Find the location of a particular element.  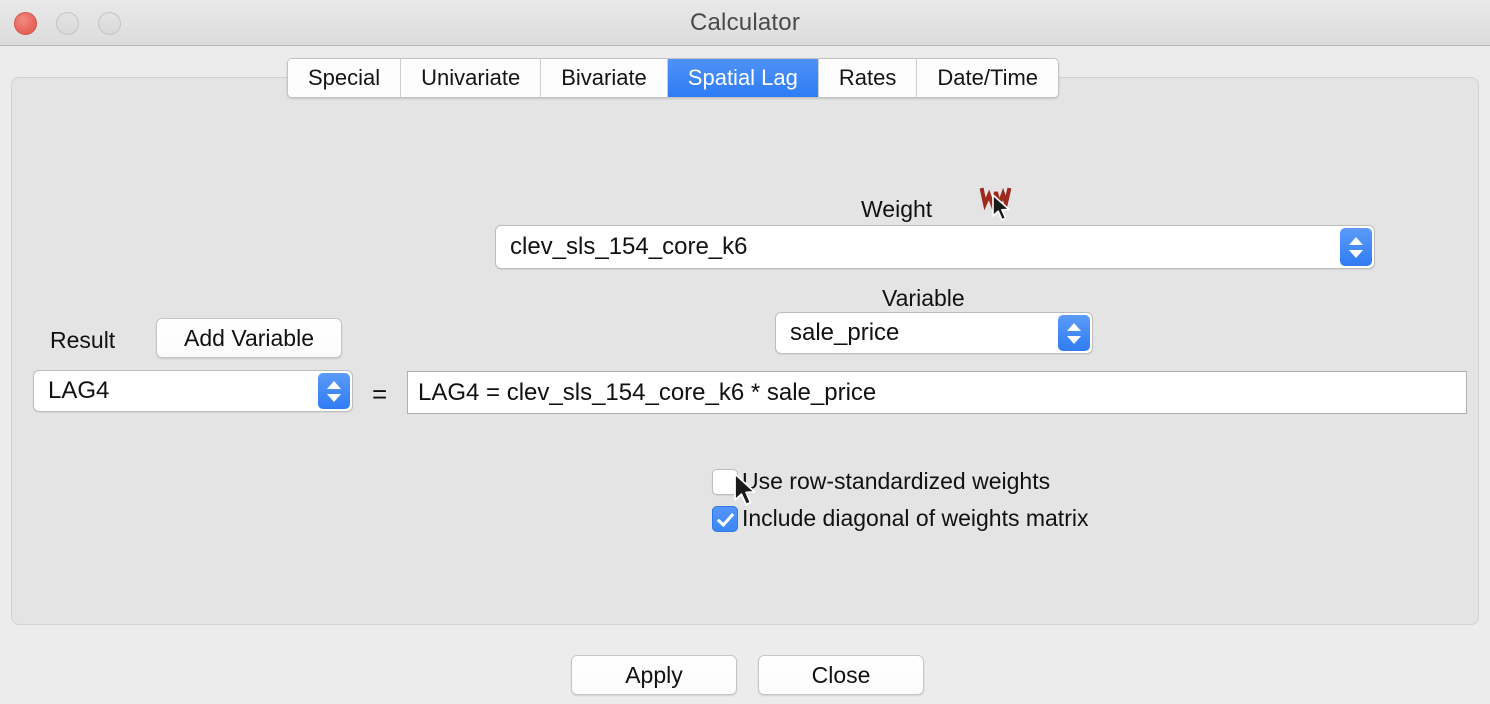

result-label: Result is located at coordinates (83, 340).